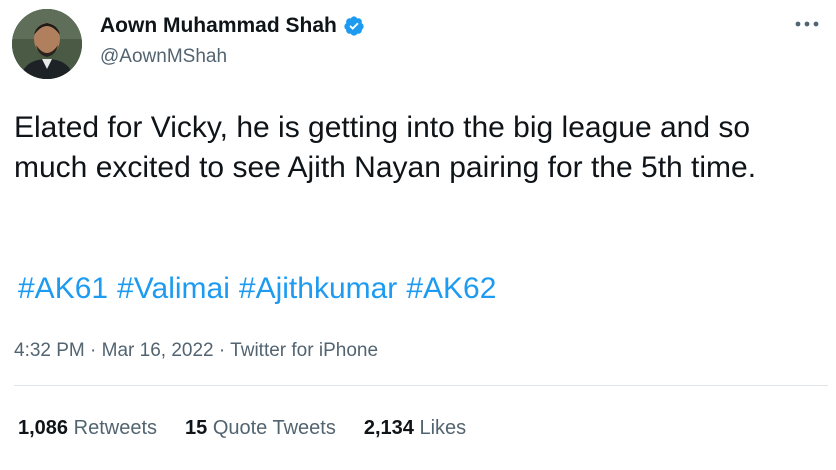  I want to click on hashtag-list: #AK61 #Valimai #Ajithkumar #AK62, so click(257, 289).